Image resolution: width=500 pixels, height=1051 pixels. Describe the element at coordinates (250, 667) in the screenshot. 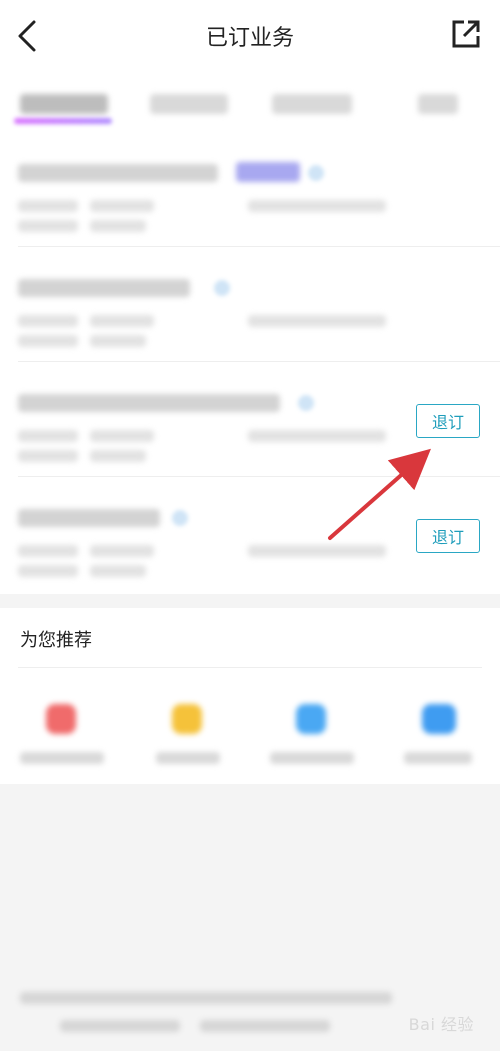

I see `divider` at that location.